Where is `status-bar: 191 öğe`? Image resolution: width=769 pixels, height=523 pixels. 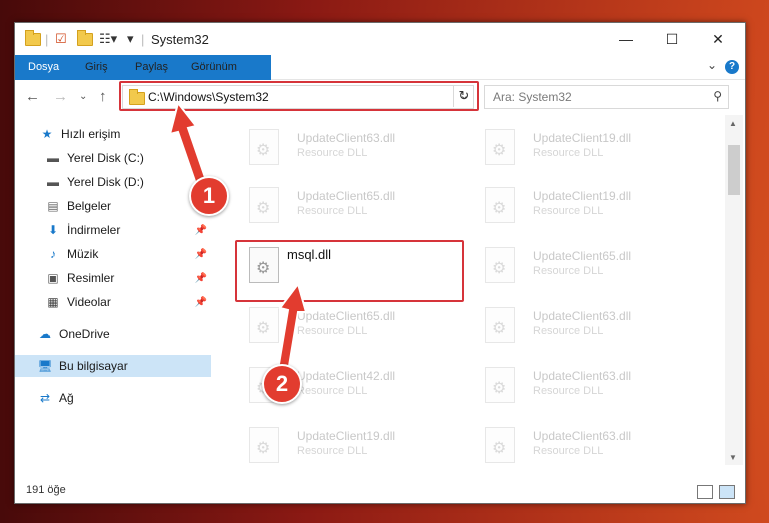 status-bar: 191 öğe is located at coordinates (380, 491).